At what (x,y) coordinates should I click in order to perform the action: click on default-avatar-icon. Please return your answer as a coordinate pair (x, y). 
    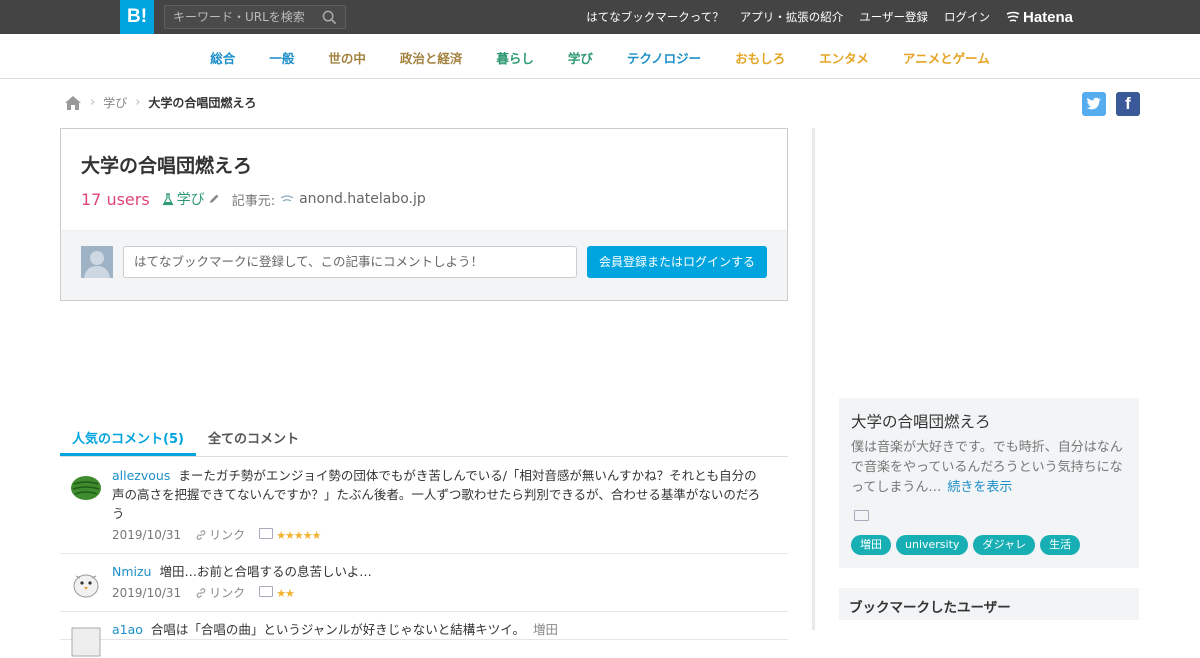
    Looking at the image, I should click on (97, 262).